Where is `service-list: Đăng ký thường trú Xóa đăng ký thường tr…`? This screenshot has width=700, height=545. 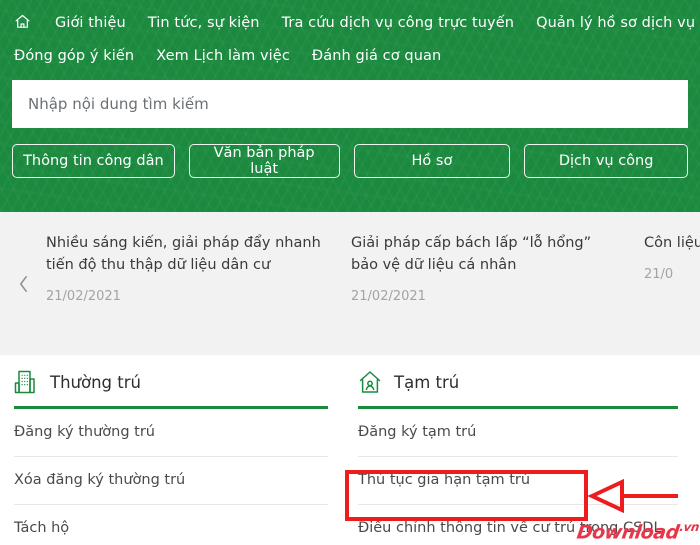
service-list: Đăng ký thường trú Xóa đăng ký thường tr… is located at coordinates (171, 477).